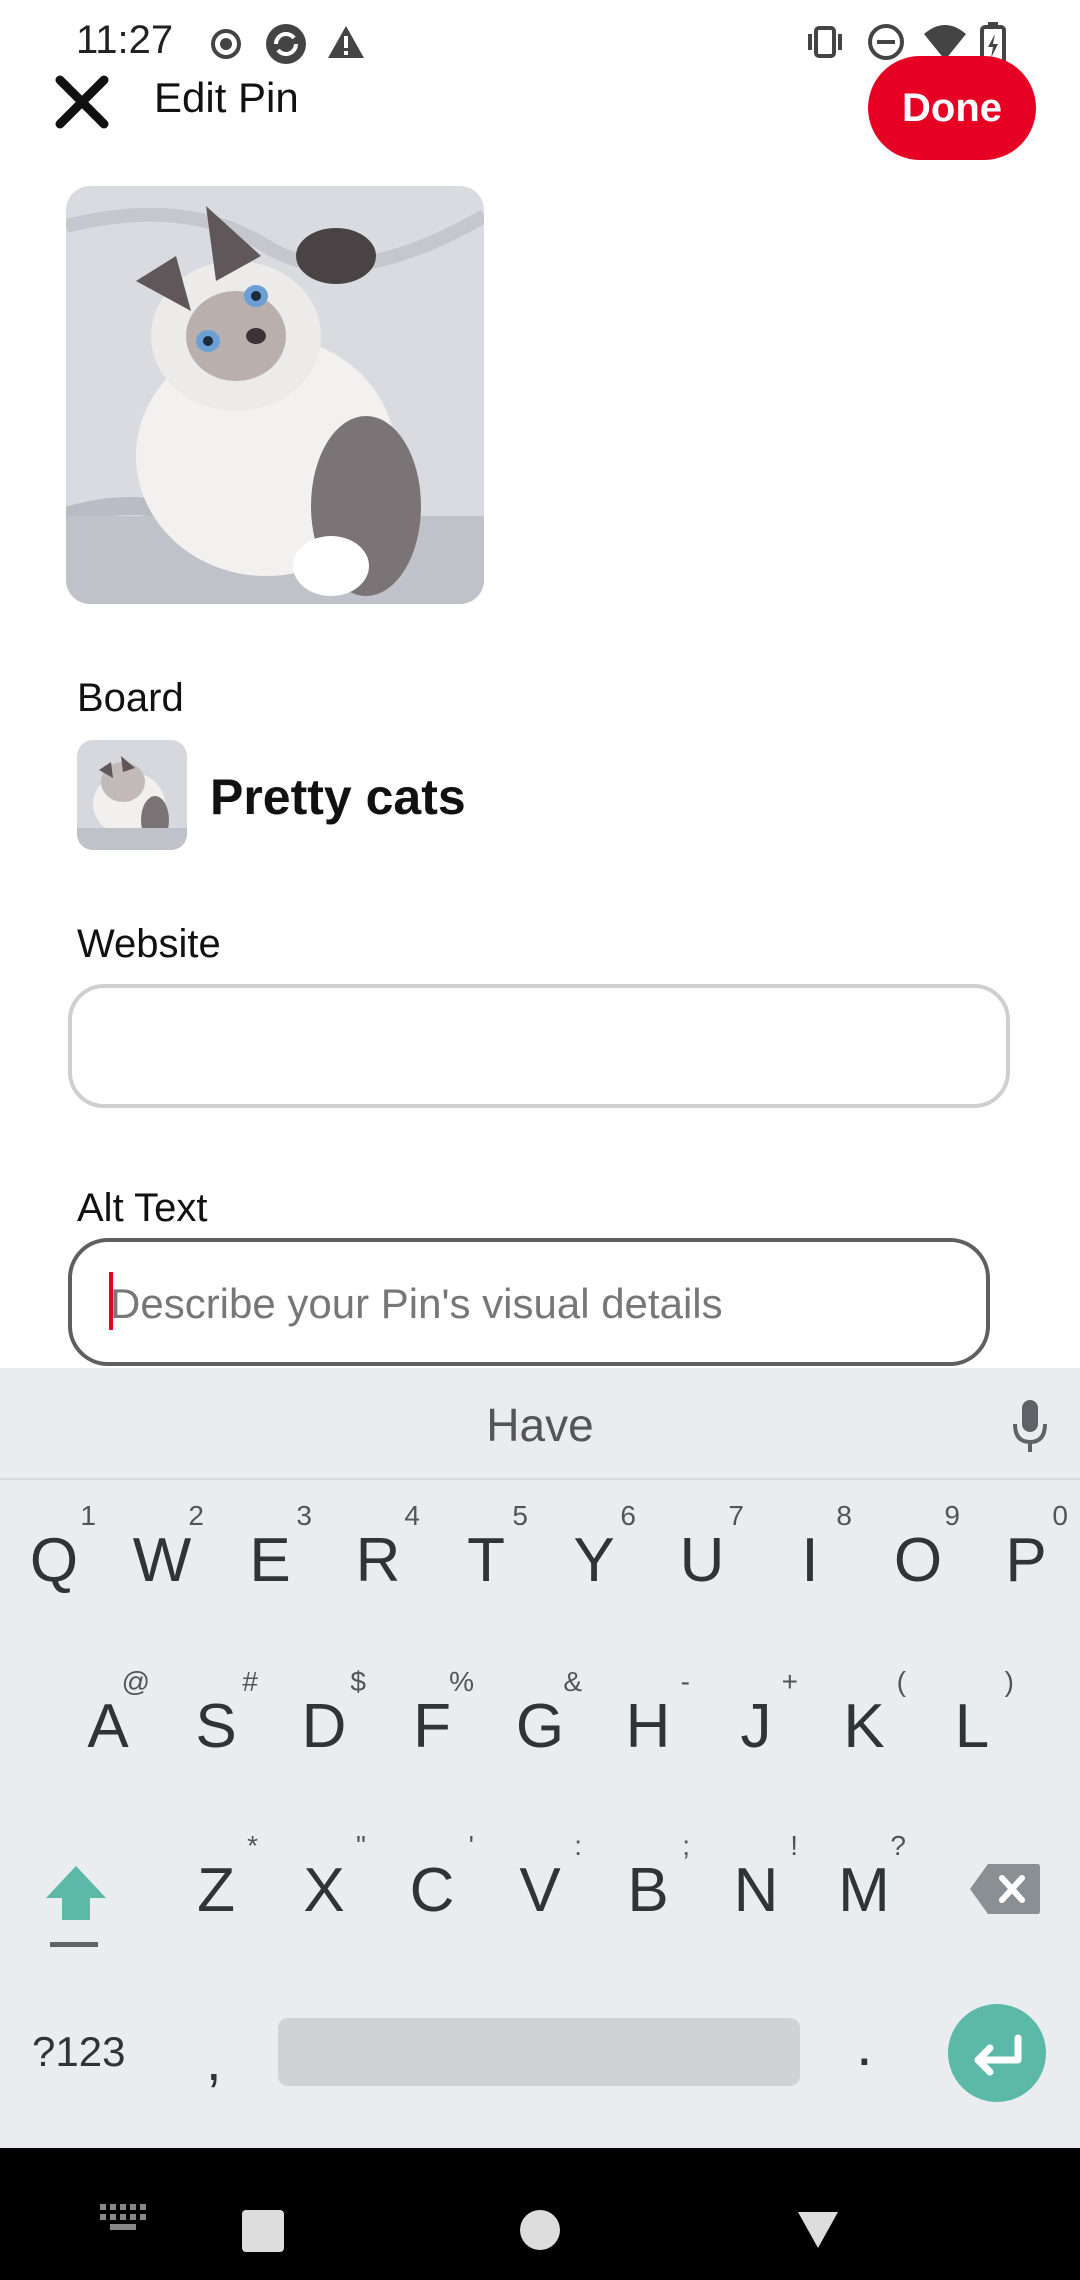 This screenshot has width=1080, height=2280. I want to click on sync-icon, so click(286, 44).